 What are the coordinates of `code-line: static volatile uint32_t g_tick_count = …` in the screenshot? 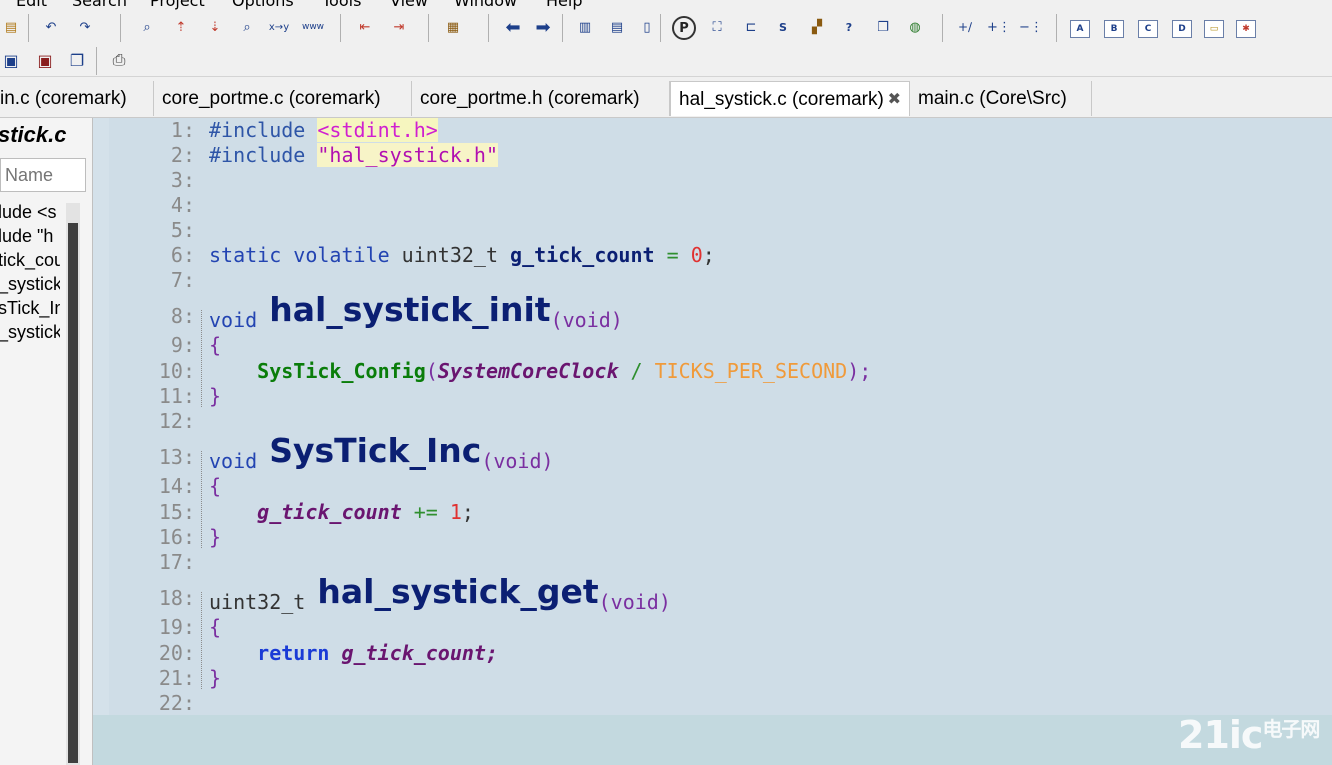 It's located at (462, 255).